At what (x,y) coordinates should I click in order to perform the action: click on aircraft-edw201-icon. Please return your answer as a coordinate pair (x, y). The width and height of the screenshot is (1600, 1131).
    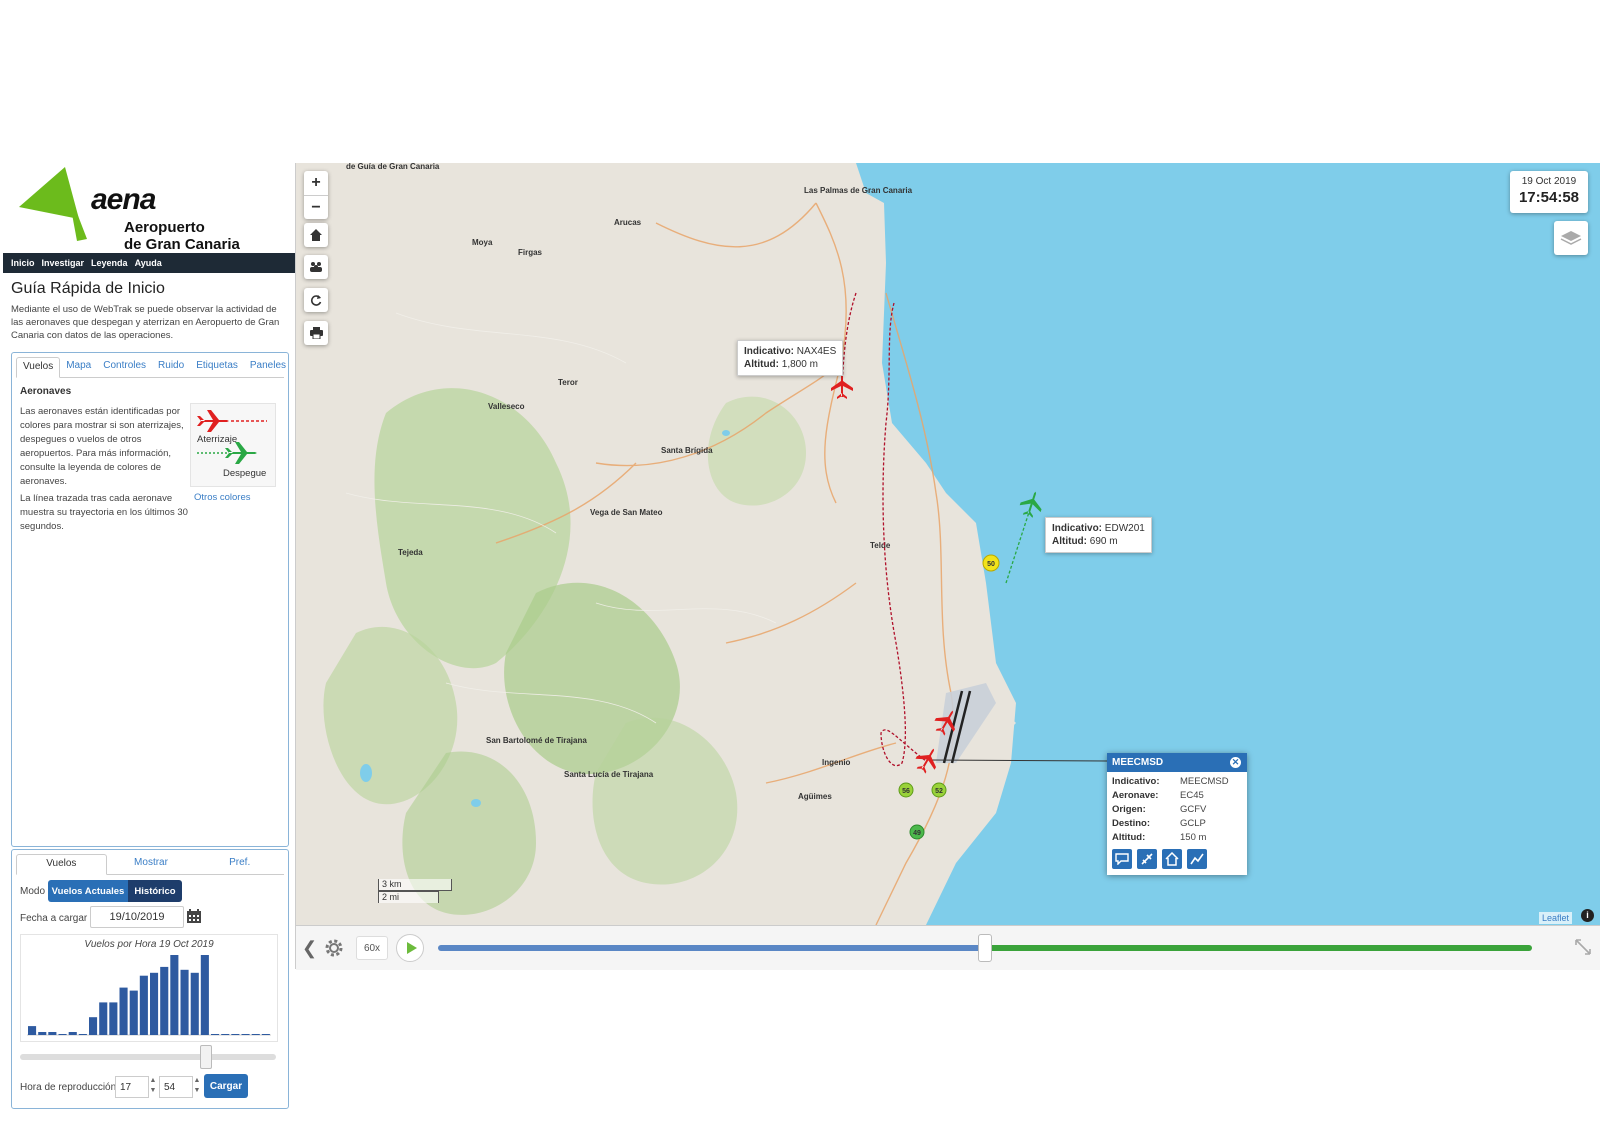
    Looking at the image, I should click on (1031, 504).